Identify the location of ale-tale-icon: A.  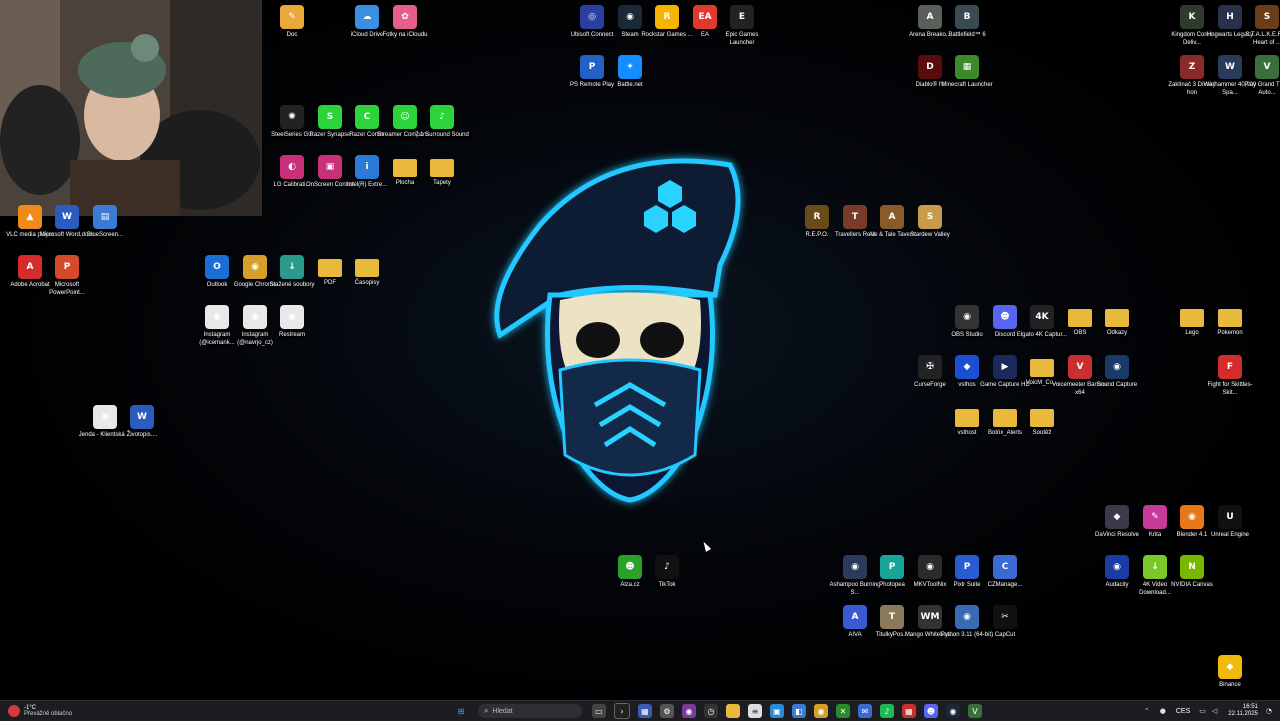
(892, 217).